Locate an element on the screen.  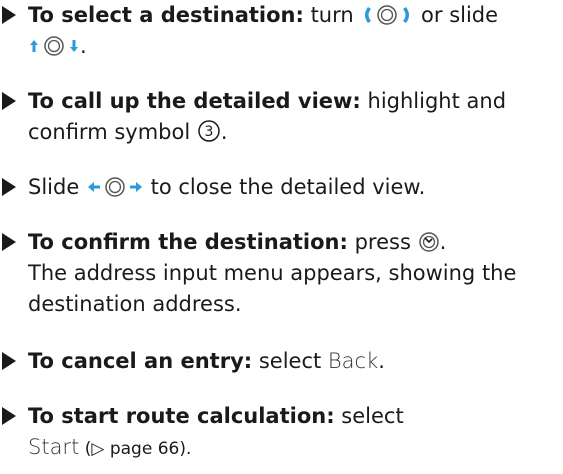
menu-item-start: Start is located at coordinates (54, 447).